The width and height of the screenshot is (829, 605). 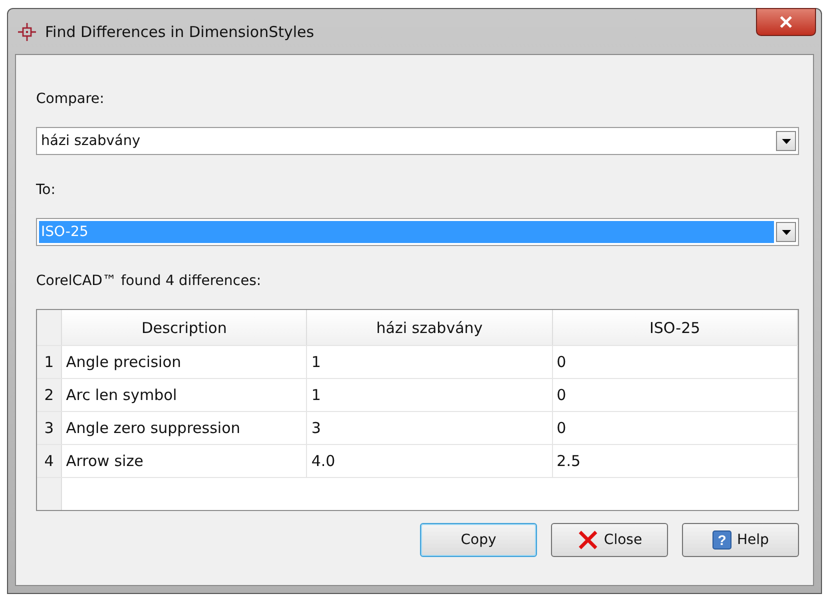 What do you see at coordinates (478, 540) in the screenshot?
I see `dialog-button: Copy` at bounding box center [478, 540].